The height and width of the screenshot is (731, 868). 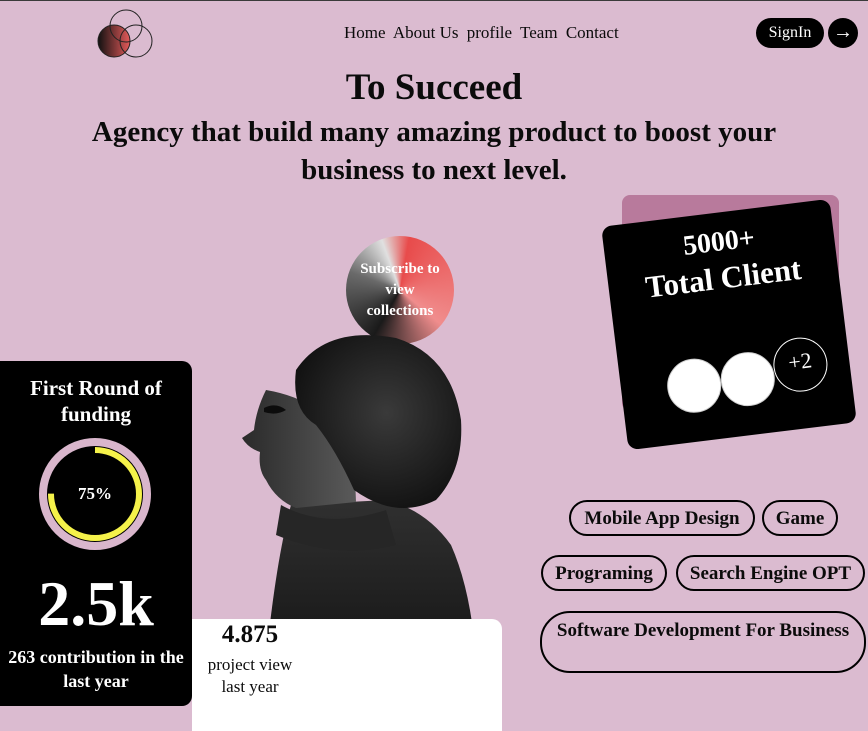 What do you see at coordinates (365, 32) in the screenshot?
I see `nav-home: Home` at bounding box center [365, 32].